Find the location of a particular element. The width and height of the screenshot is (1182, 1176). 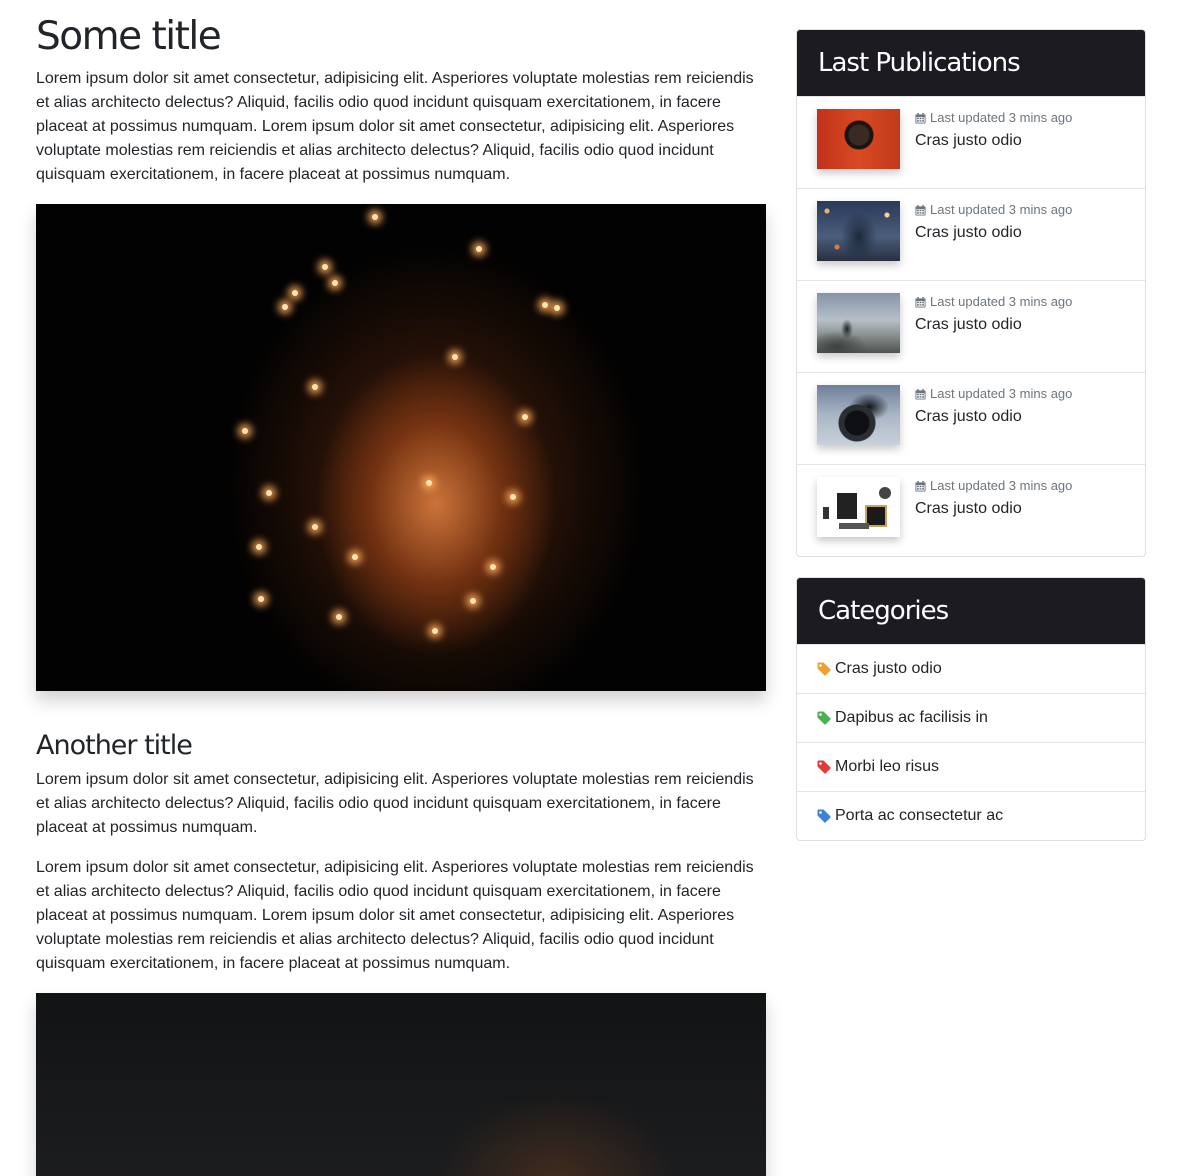

category-label: Cras justo odio is located at coordinates (888, 669).